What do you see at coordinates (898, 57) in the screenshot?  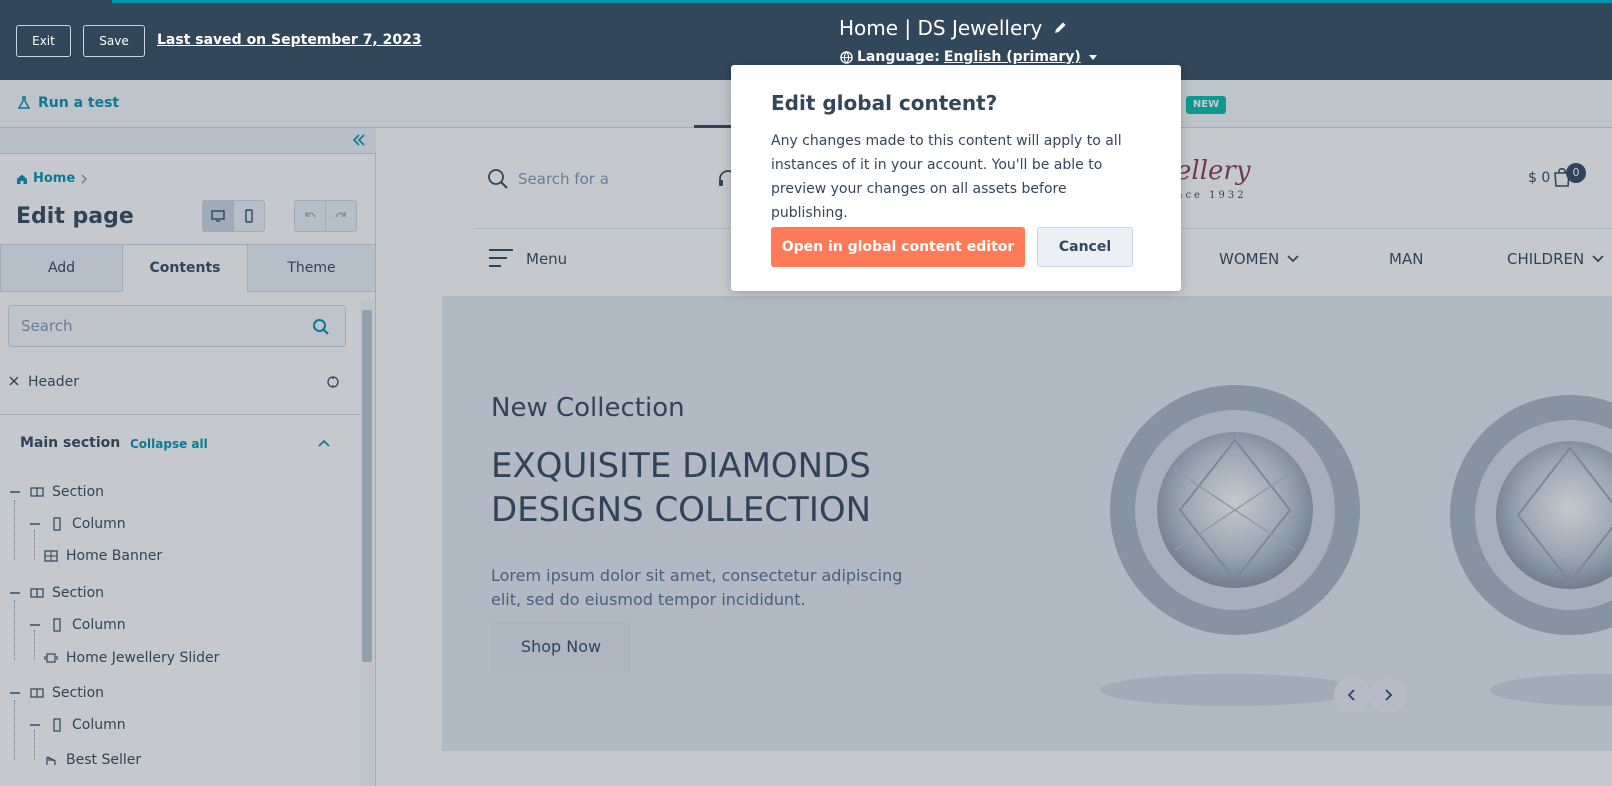 I see `language-prefix: Language:` at bounding box center [898, 57].